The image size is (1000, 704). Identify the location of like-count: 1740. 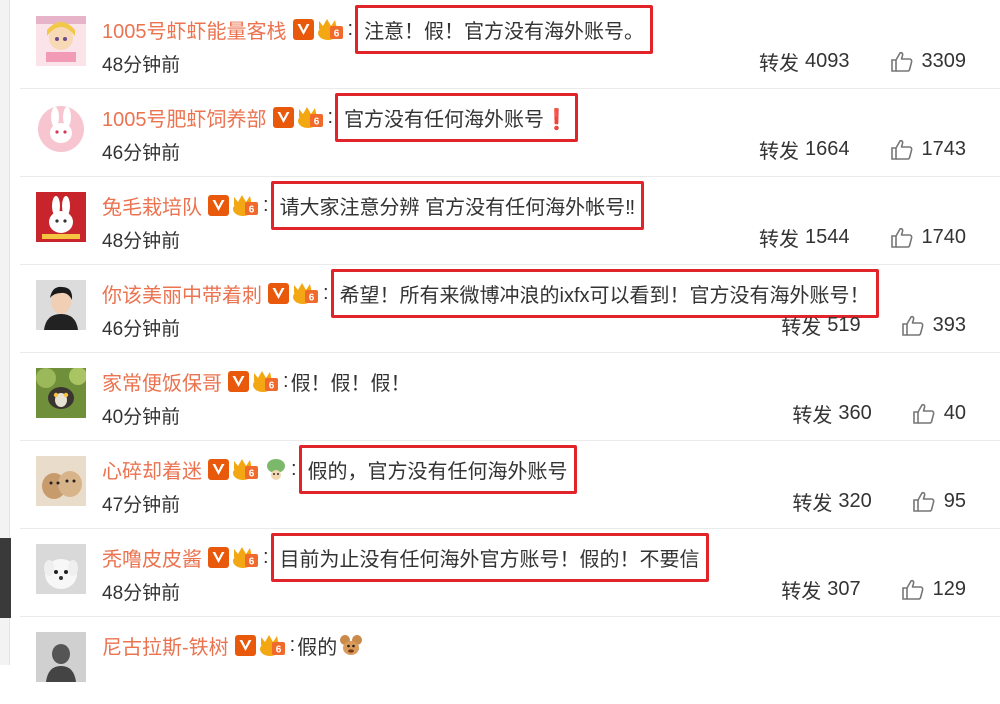
(944, 237).